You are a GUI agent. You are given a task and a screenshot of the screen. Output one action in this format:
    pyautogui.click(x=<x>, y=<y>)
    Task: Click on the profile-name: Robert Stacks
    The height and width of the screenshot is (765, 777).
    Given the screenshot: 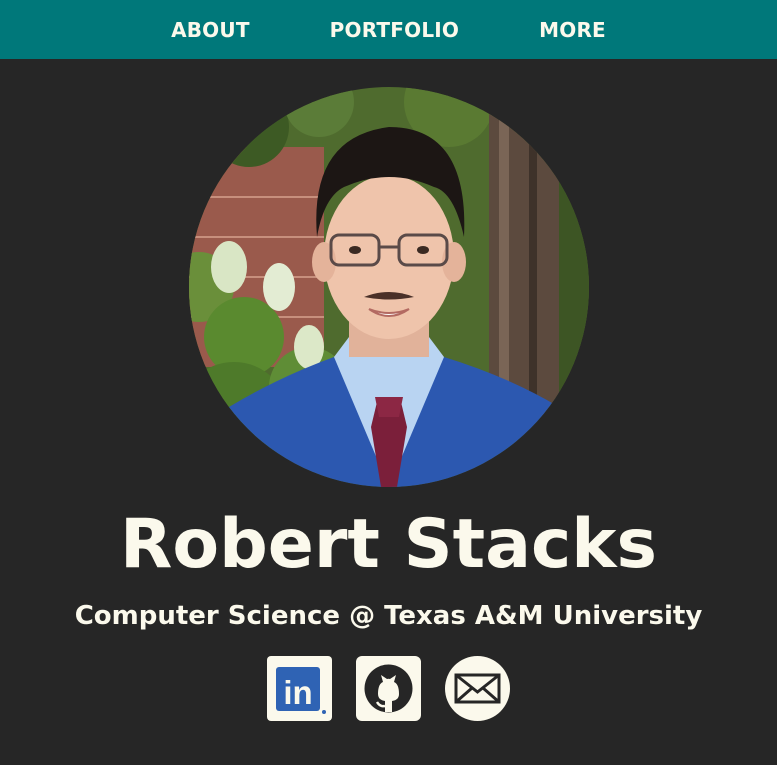 What is the action you would take?
    pyautogui.click(x=388, y=544)
    